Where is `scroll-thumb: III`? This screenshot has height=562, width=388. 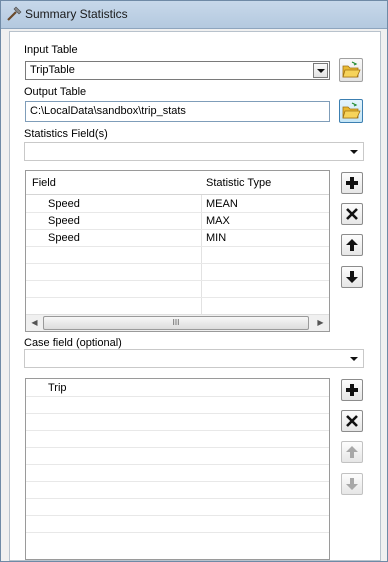 scroll-thumb: III is located at coordinates (176, 323).